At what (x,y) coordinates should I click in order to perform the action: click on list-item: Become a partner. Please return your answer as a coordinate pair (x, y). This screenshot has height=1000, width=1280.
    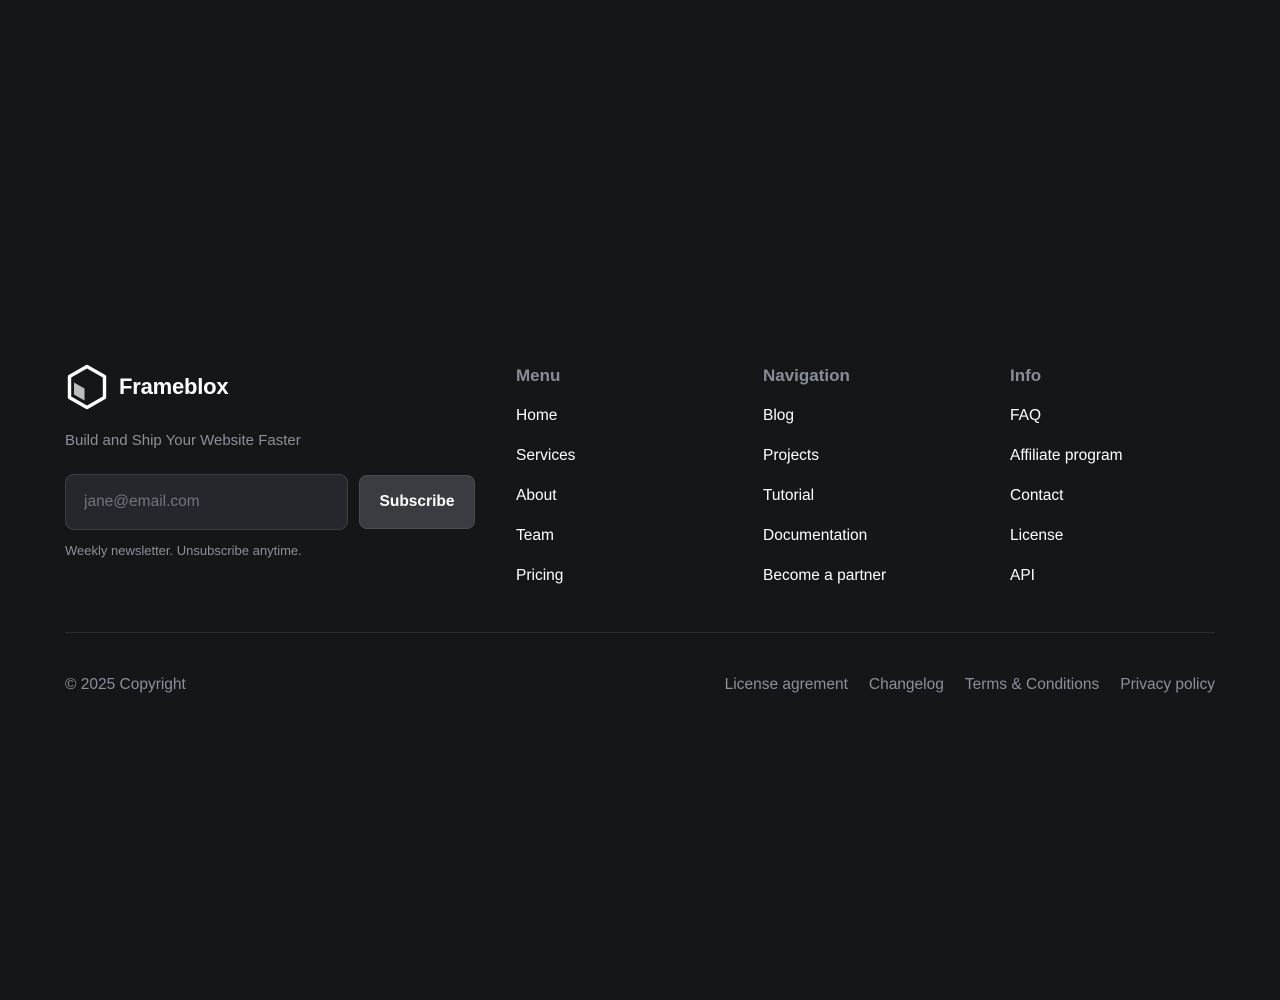
    Looking at the image, I should click on (824, 586).